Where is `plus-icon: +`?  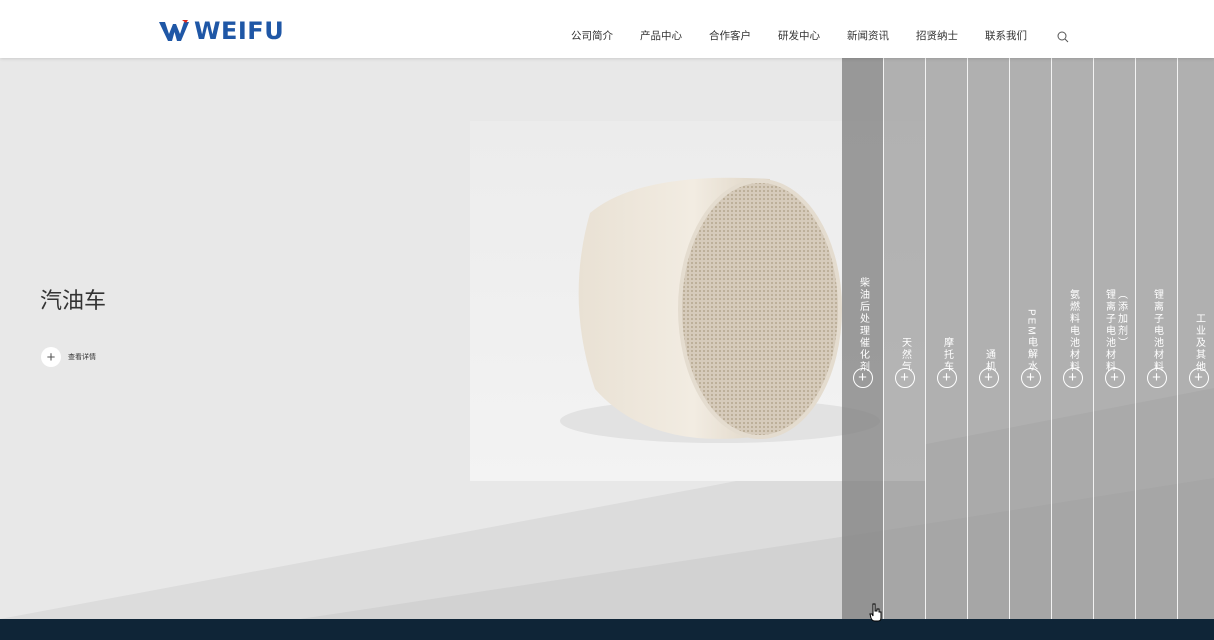
plus-icon: + is located at coordinates (51, 357).